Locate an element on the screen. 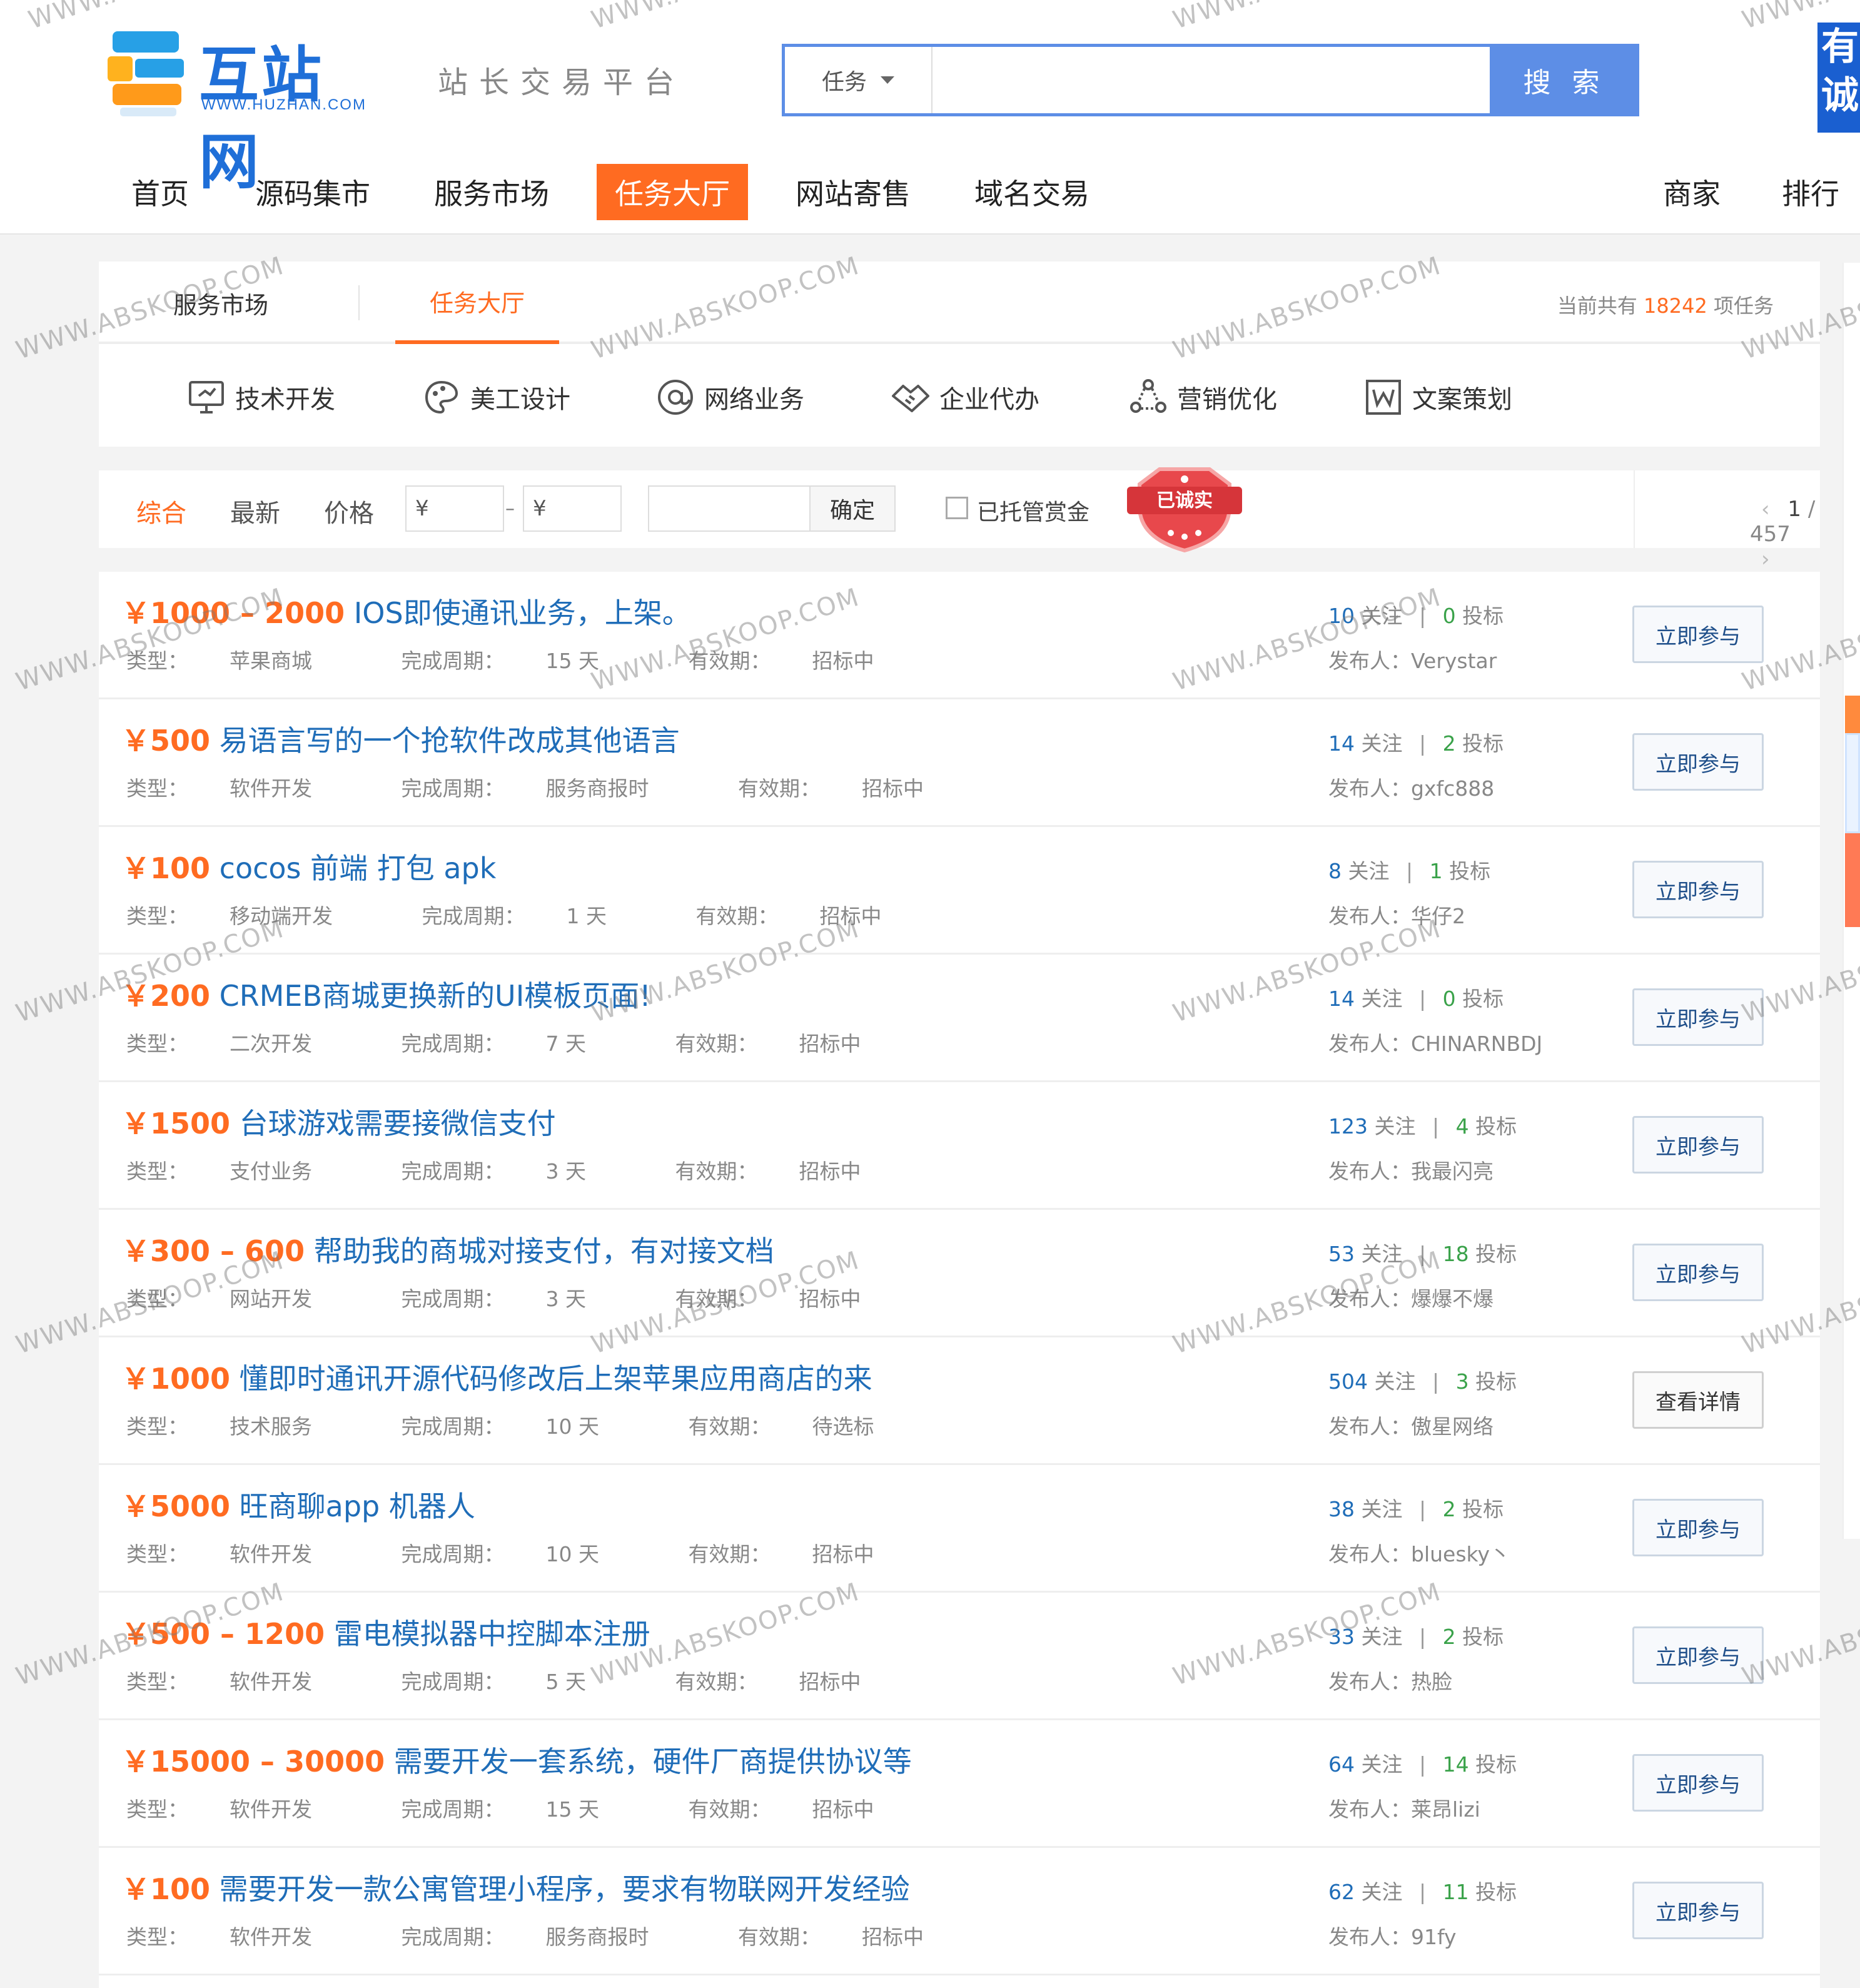 The height and width of the screenshot is (1988, 1860). task-meta: 类型： 移动端开发 完成周期： 1 天 有效期： 招标中 is located at coordinates (545, 915).